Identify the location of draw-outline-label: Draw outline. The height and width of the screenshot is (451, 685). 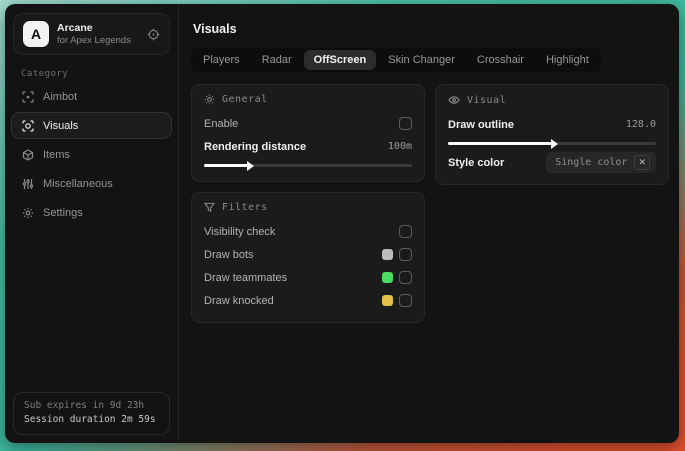
(481, 124).